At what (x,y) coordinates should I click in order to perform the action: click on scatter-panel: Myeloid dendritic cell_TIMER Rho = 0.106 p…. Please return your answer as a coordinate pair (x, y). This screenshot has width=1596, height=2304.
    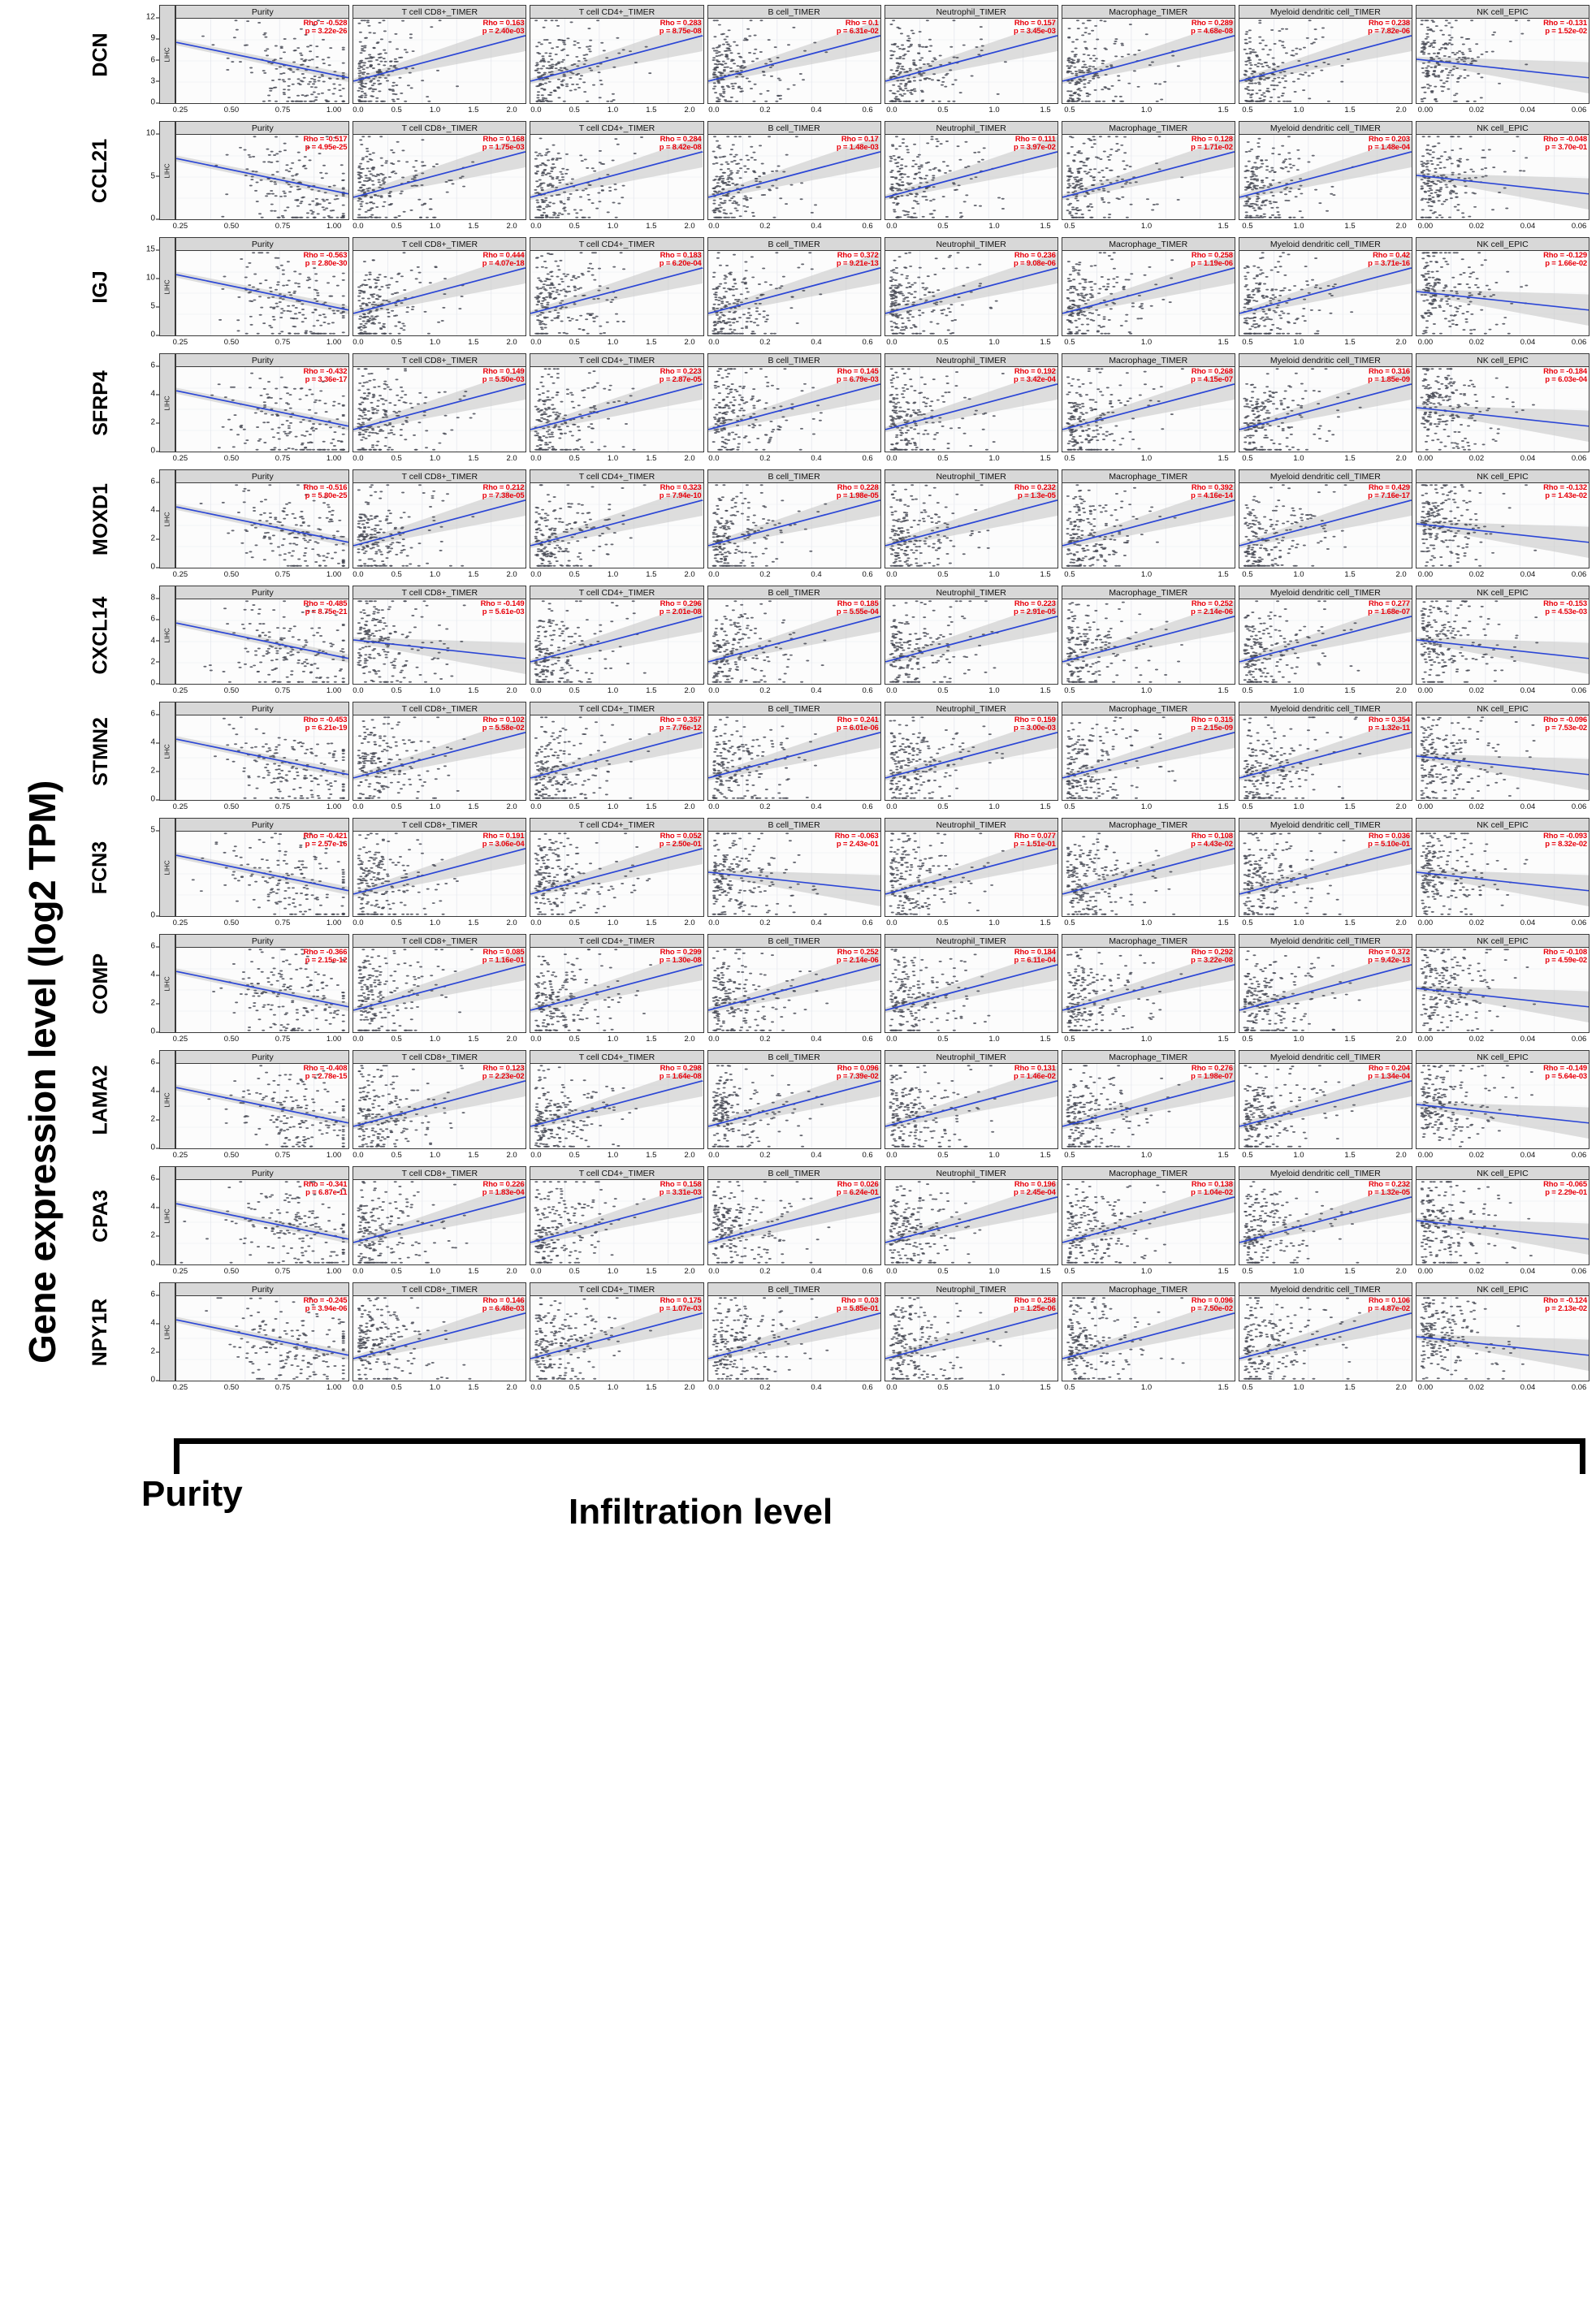
    Looking at the image, I should click on (1325, 1331).